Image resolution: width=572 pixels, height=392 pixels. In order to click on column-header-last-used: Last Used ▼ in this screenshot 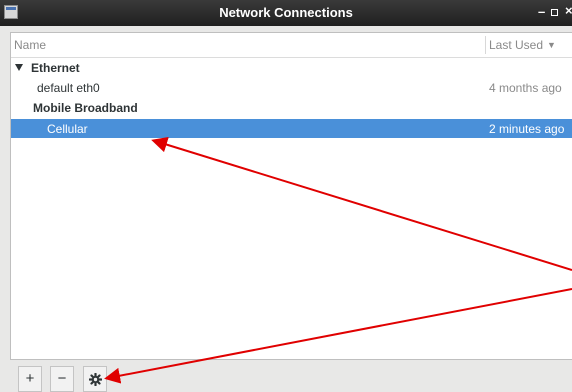, I will do `click(522, 45)`.